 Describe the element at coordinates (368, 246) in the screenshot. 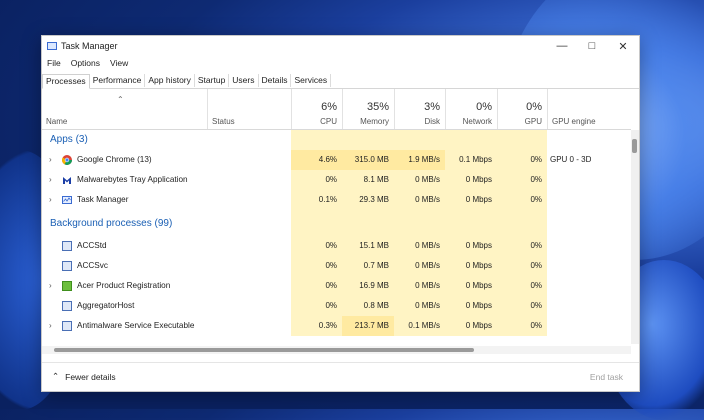

I see `memory-value: 15.1 MB` at that location.